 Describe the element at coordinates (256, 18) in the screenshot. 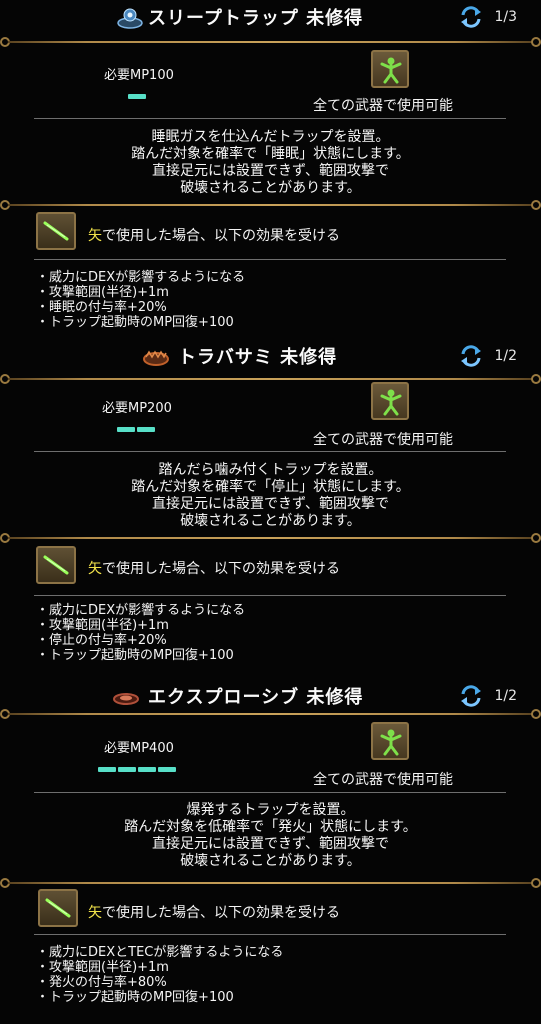

I see `skill-title: スリープトラップ 未修得` at that location.